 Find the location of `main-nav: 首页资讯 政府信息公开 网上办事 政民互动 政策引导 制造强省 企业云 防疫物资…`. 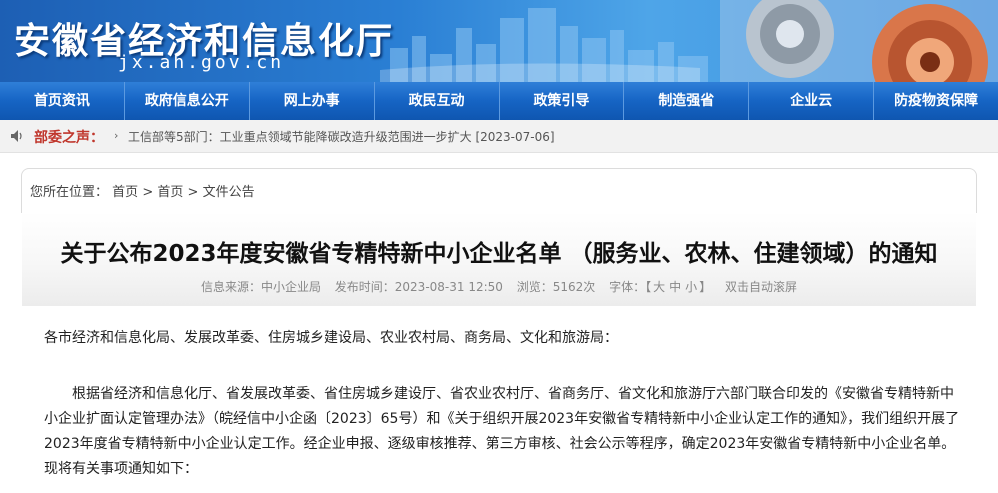

main-nav: 首页资讯 政府信息公开 网上办事 政民互动 政策引导 制造强省 企业云 防疫物资… is located at coordinates (499, 101).